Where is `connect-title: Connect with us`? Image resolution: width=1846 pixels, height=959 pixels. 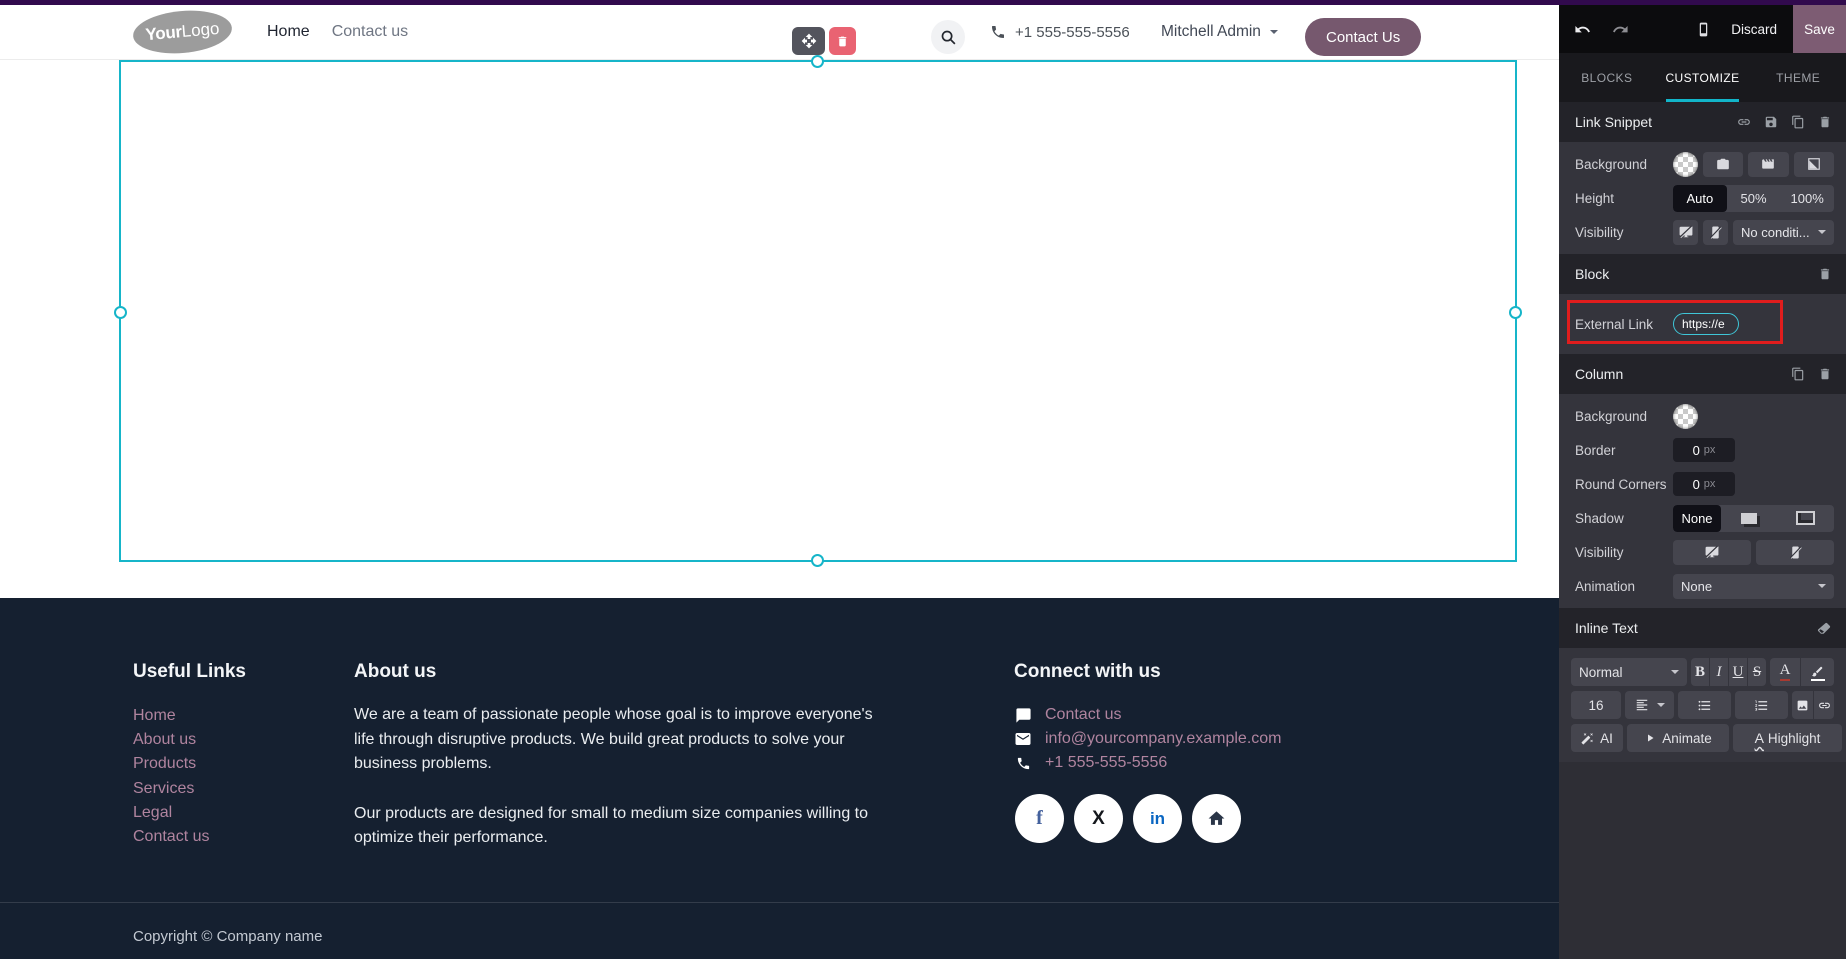
connect-title: Connect with us is located at coordinates (1087, 671).